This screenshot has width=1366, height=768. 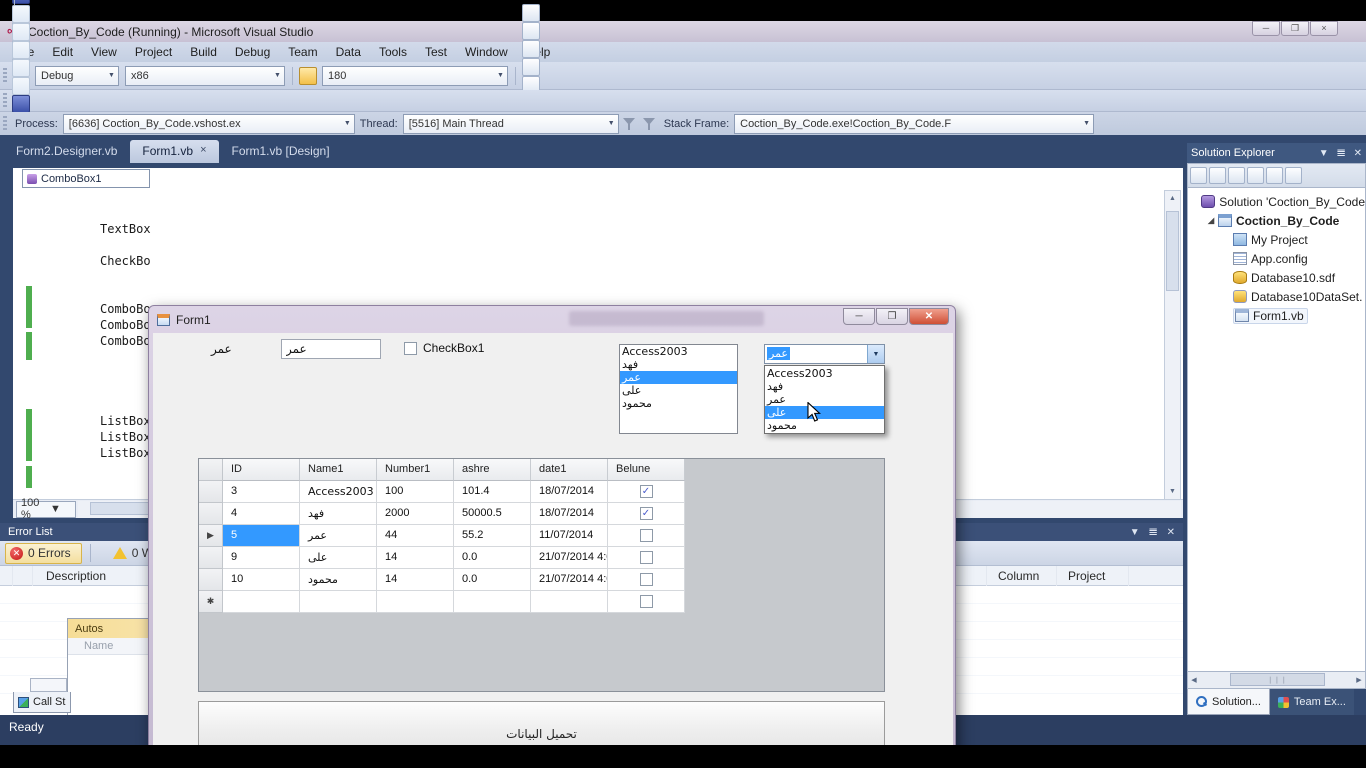 What do you see at coordinates (1172, 345) in the screenshot?
I see `editor-vertical-scrollbar: ▲ ▼` at bounding box center [1172, 345].